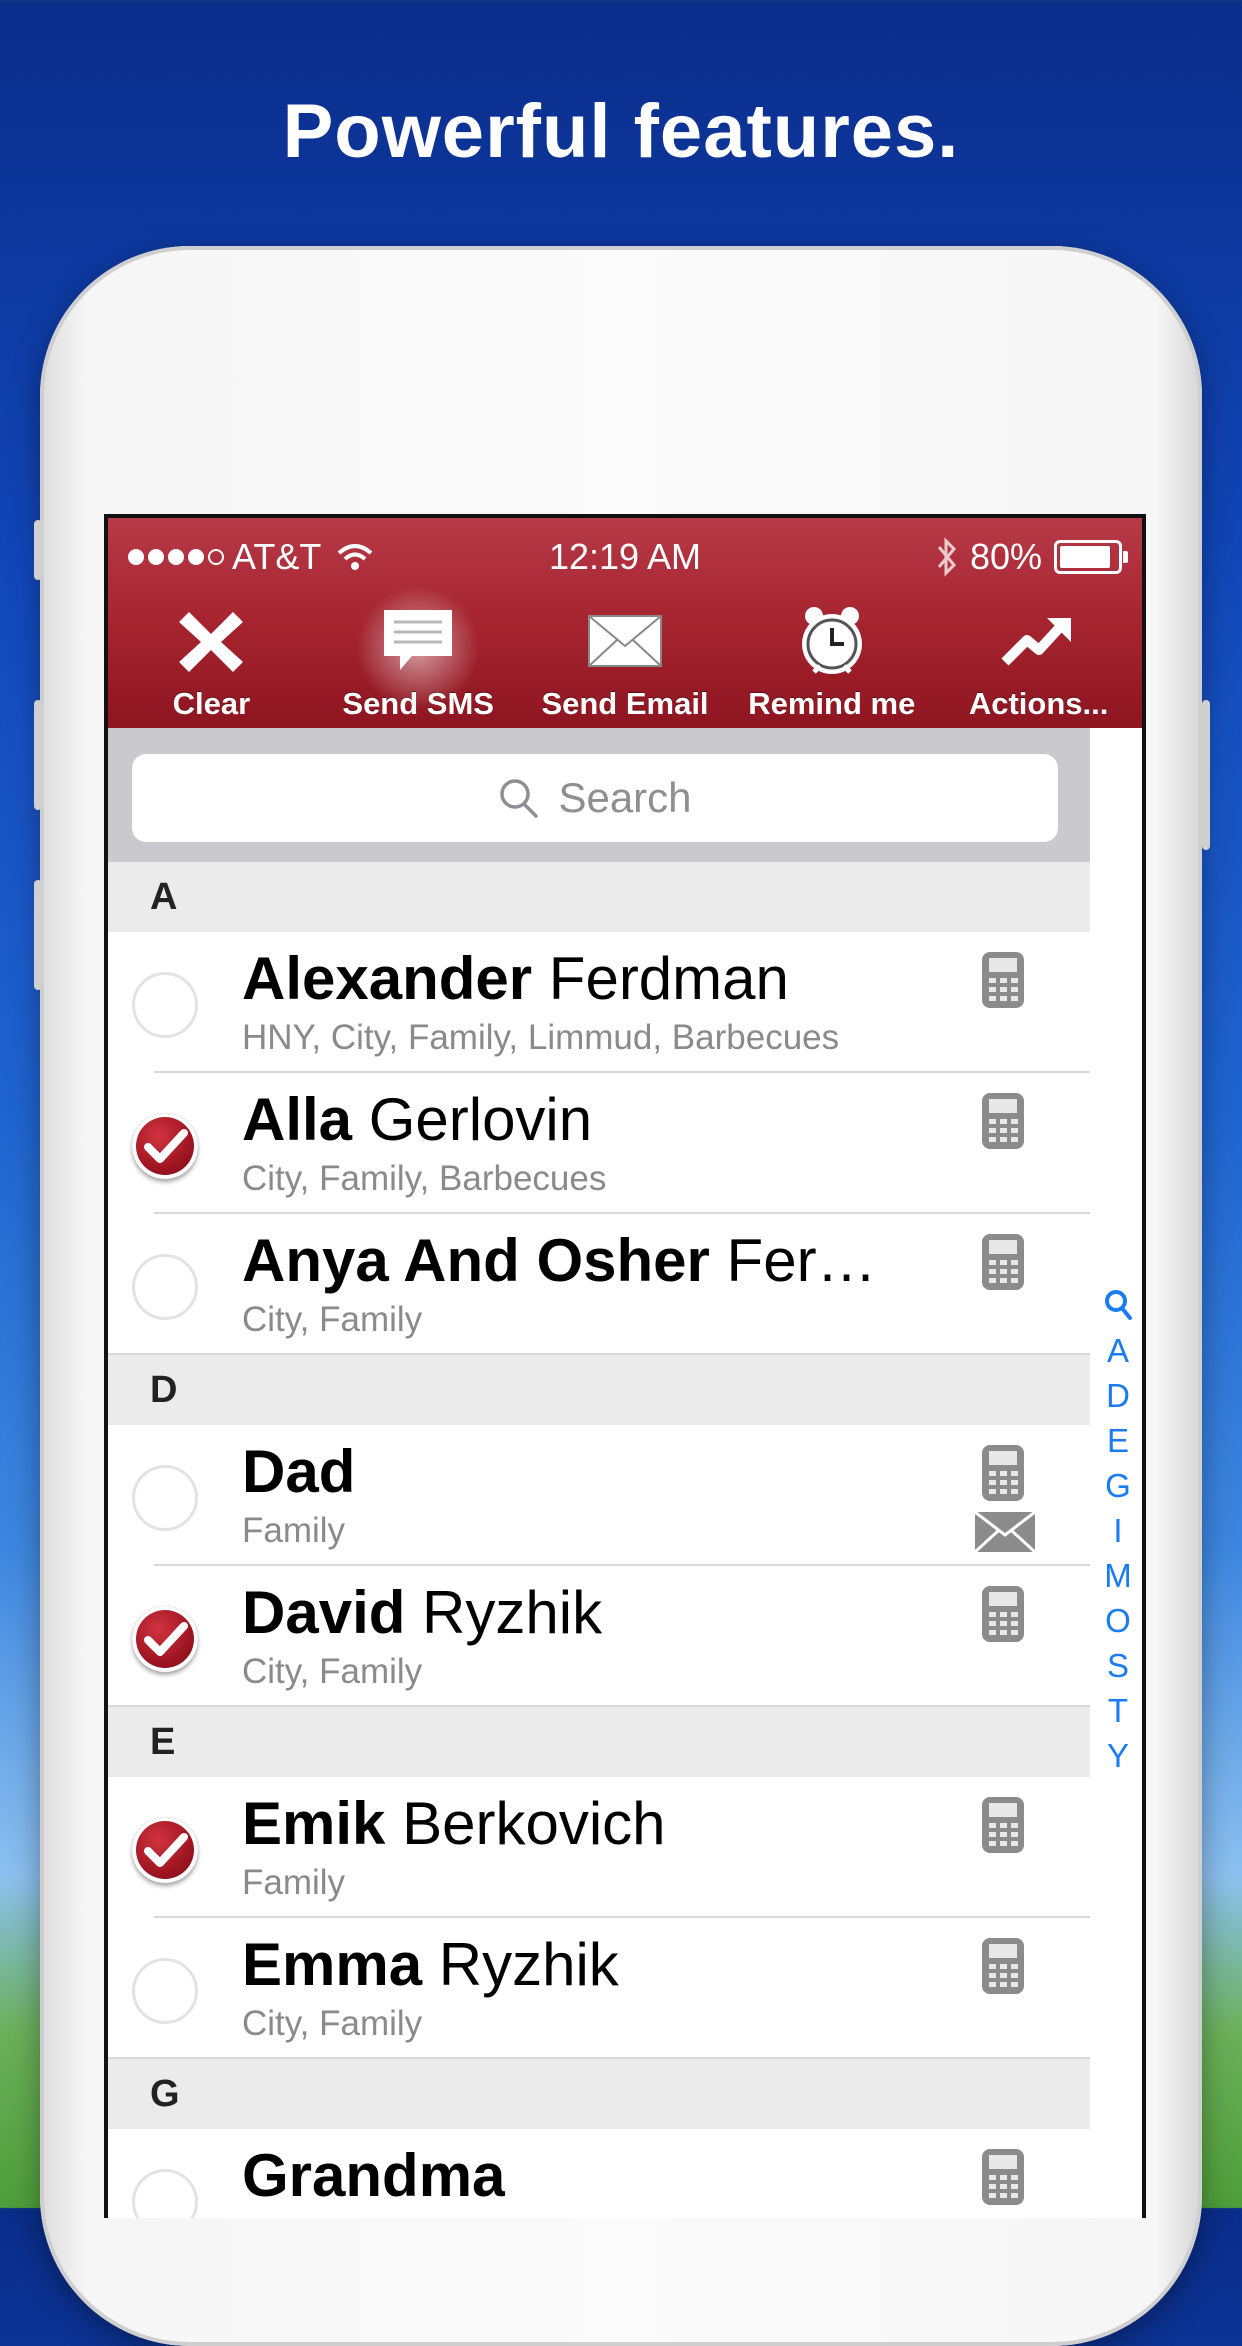  What do you see at coordinates (599, 1742) in the screenshot?
I see `section-header-e: E` at bounding box center [599, 1742].